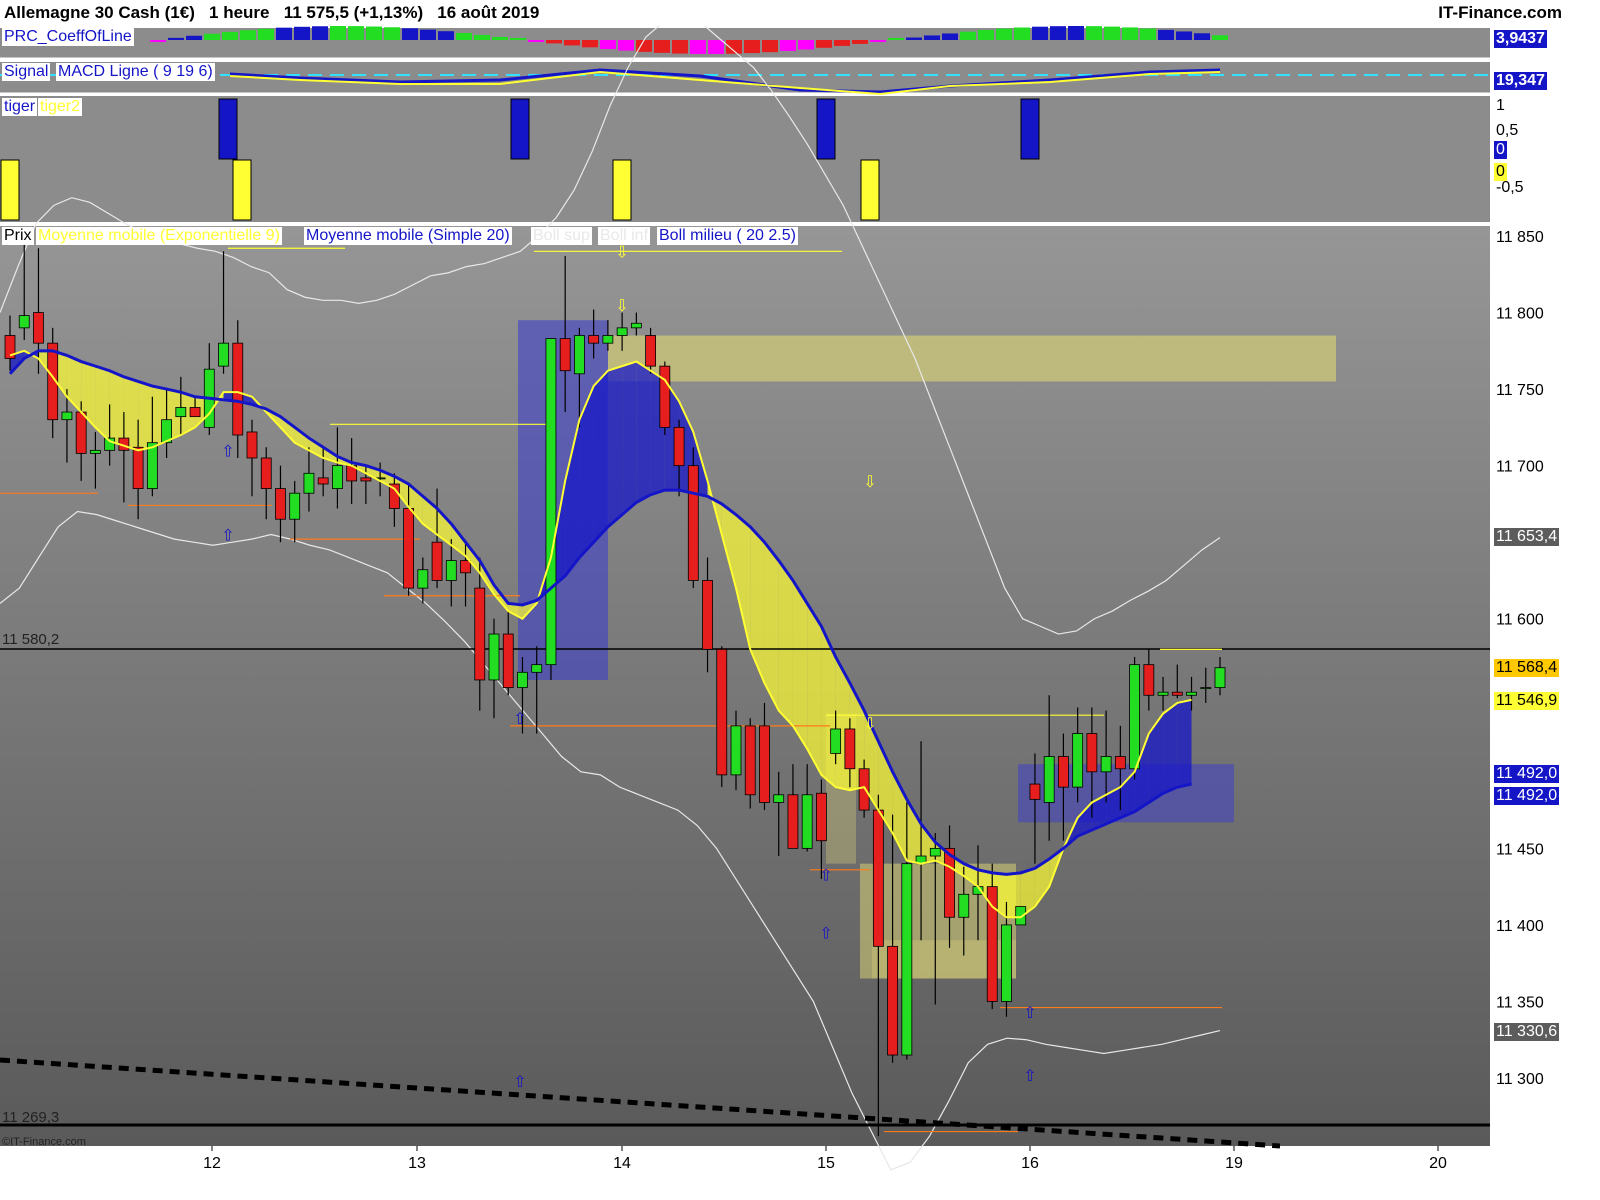 Image resolution: width=1600 pixels, height=1200 pixels. Describe the element at coordinates (135, 72) in the screenshot. I see `macd-line-label: MACD Ligne ( 9 19 6)` at that location.